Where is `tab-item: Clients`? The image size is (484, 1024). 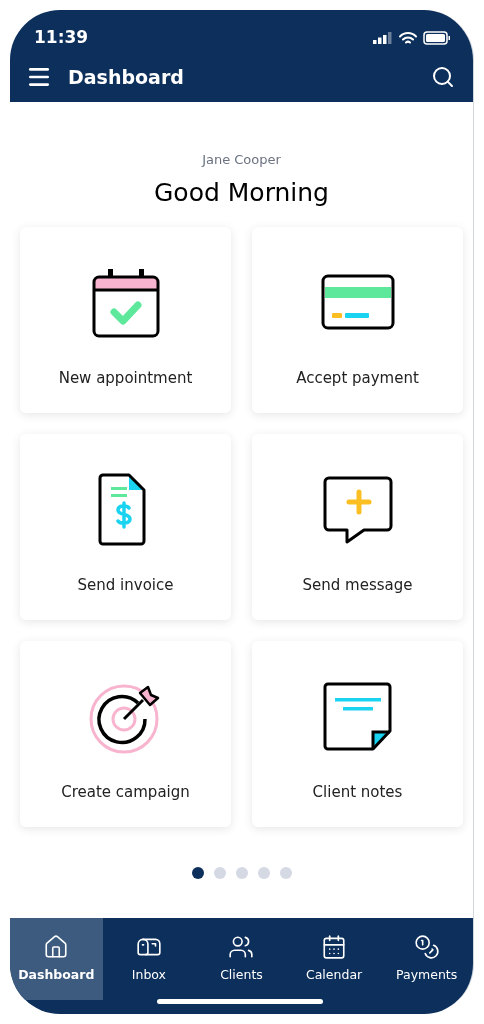
tab-item: Clients is located at coordinates (241, 959).